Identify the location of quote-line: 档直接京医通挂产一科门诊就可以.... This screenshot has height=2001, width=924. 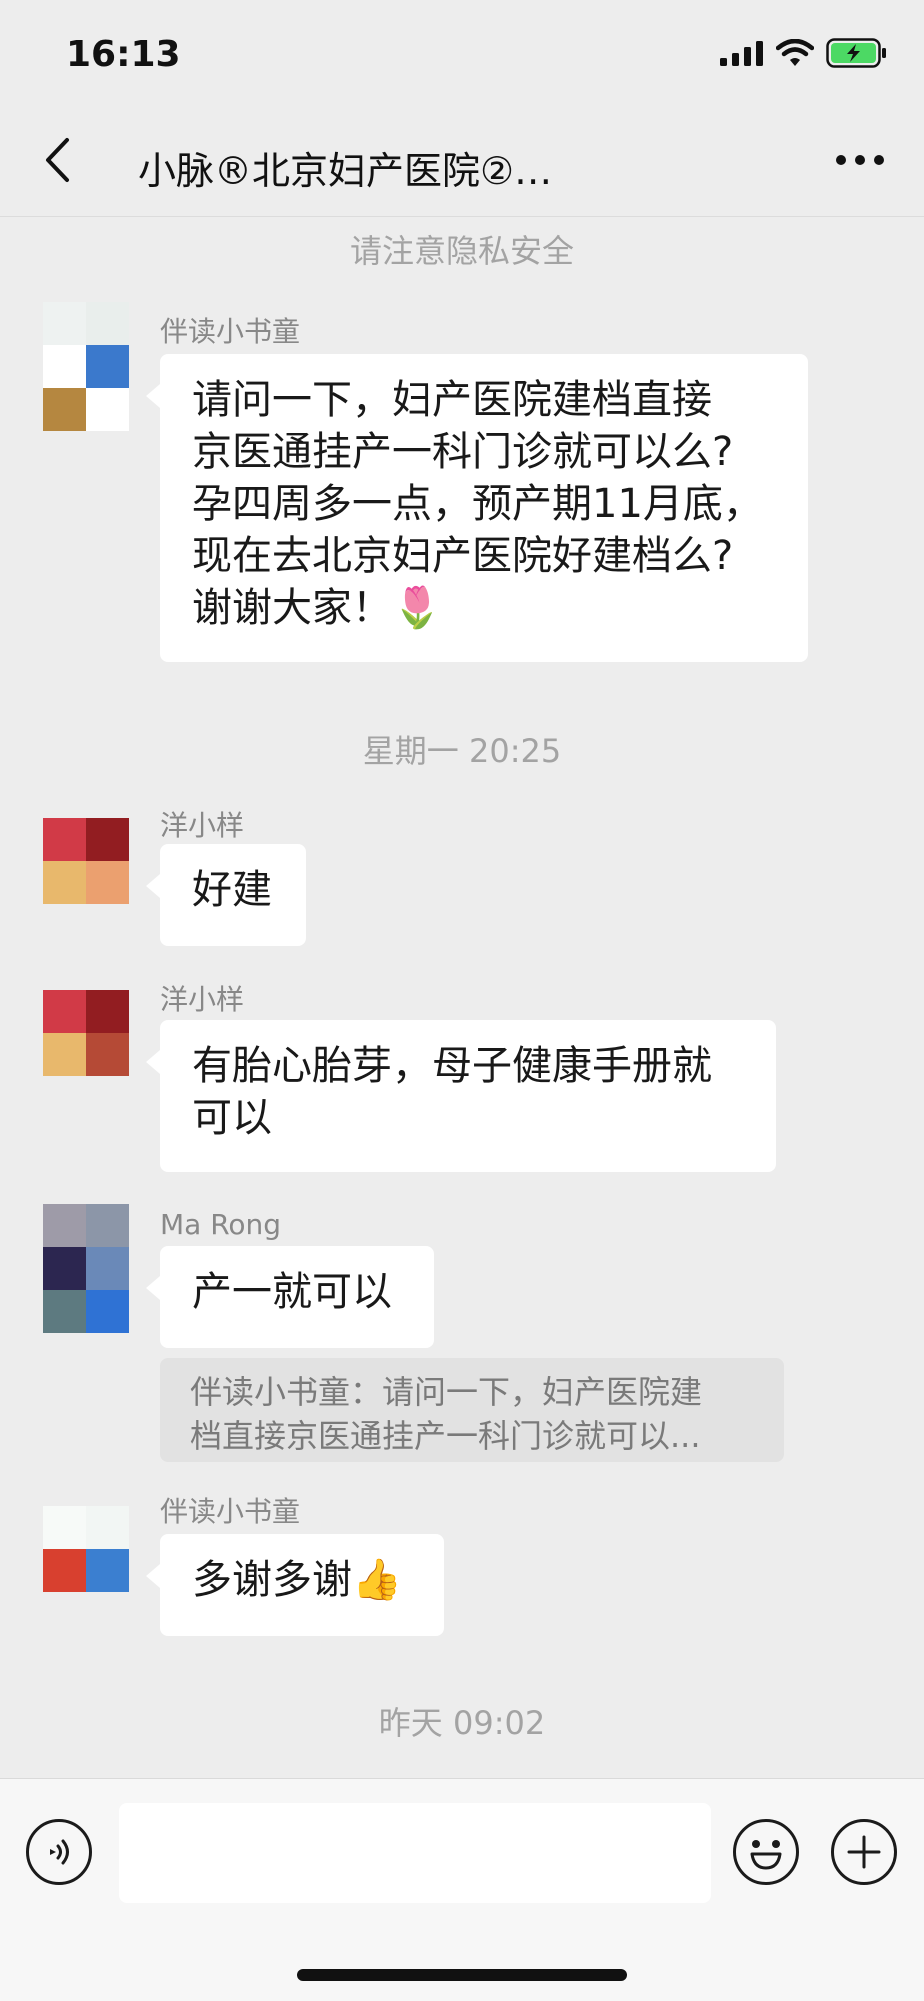
(445, 1436).